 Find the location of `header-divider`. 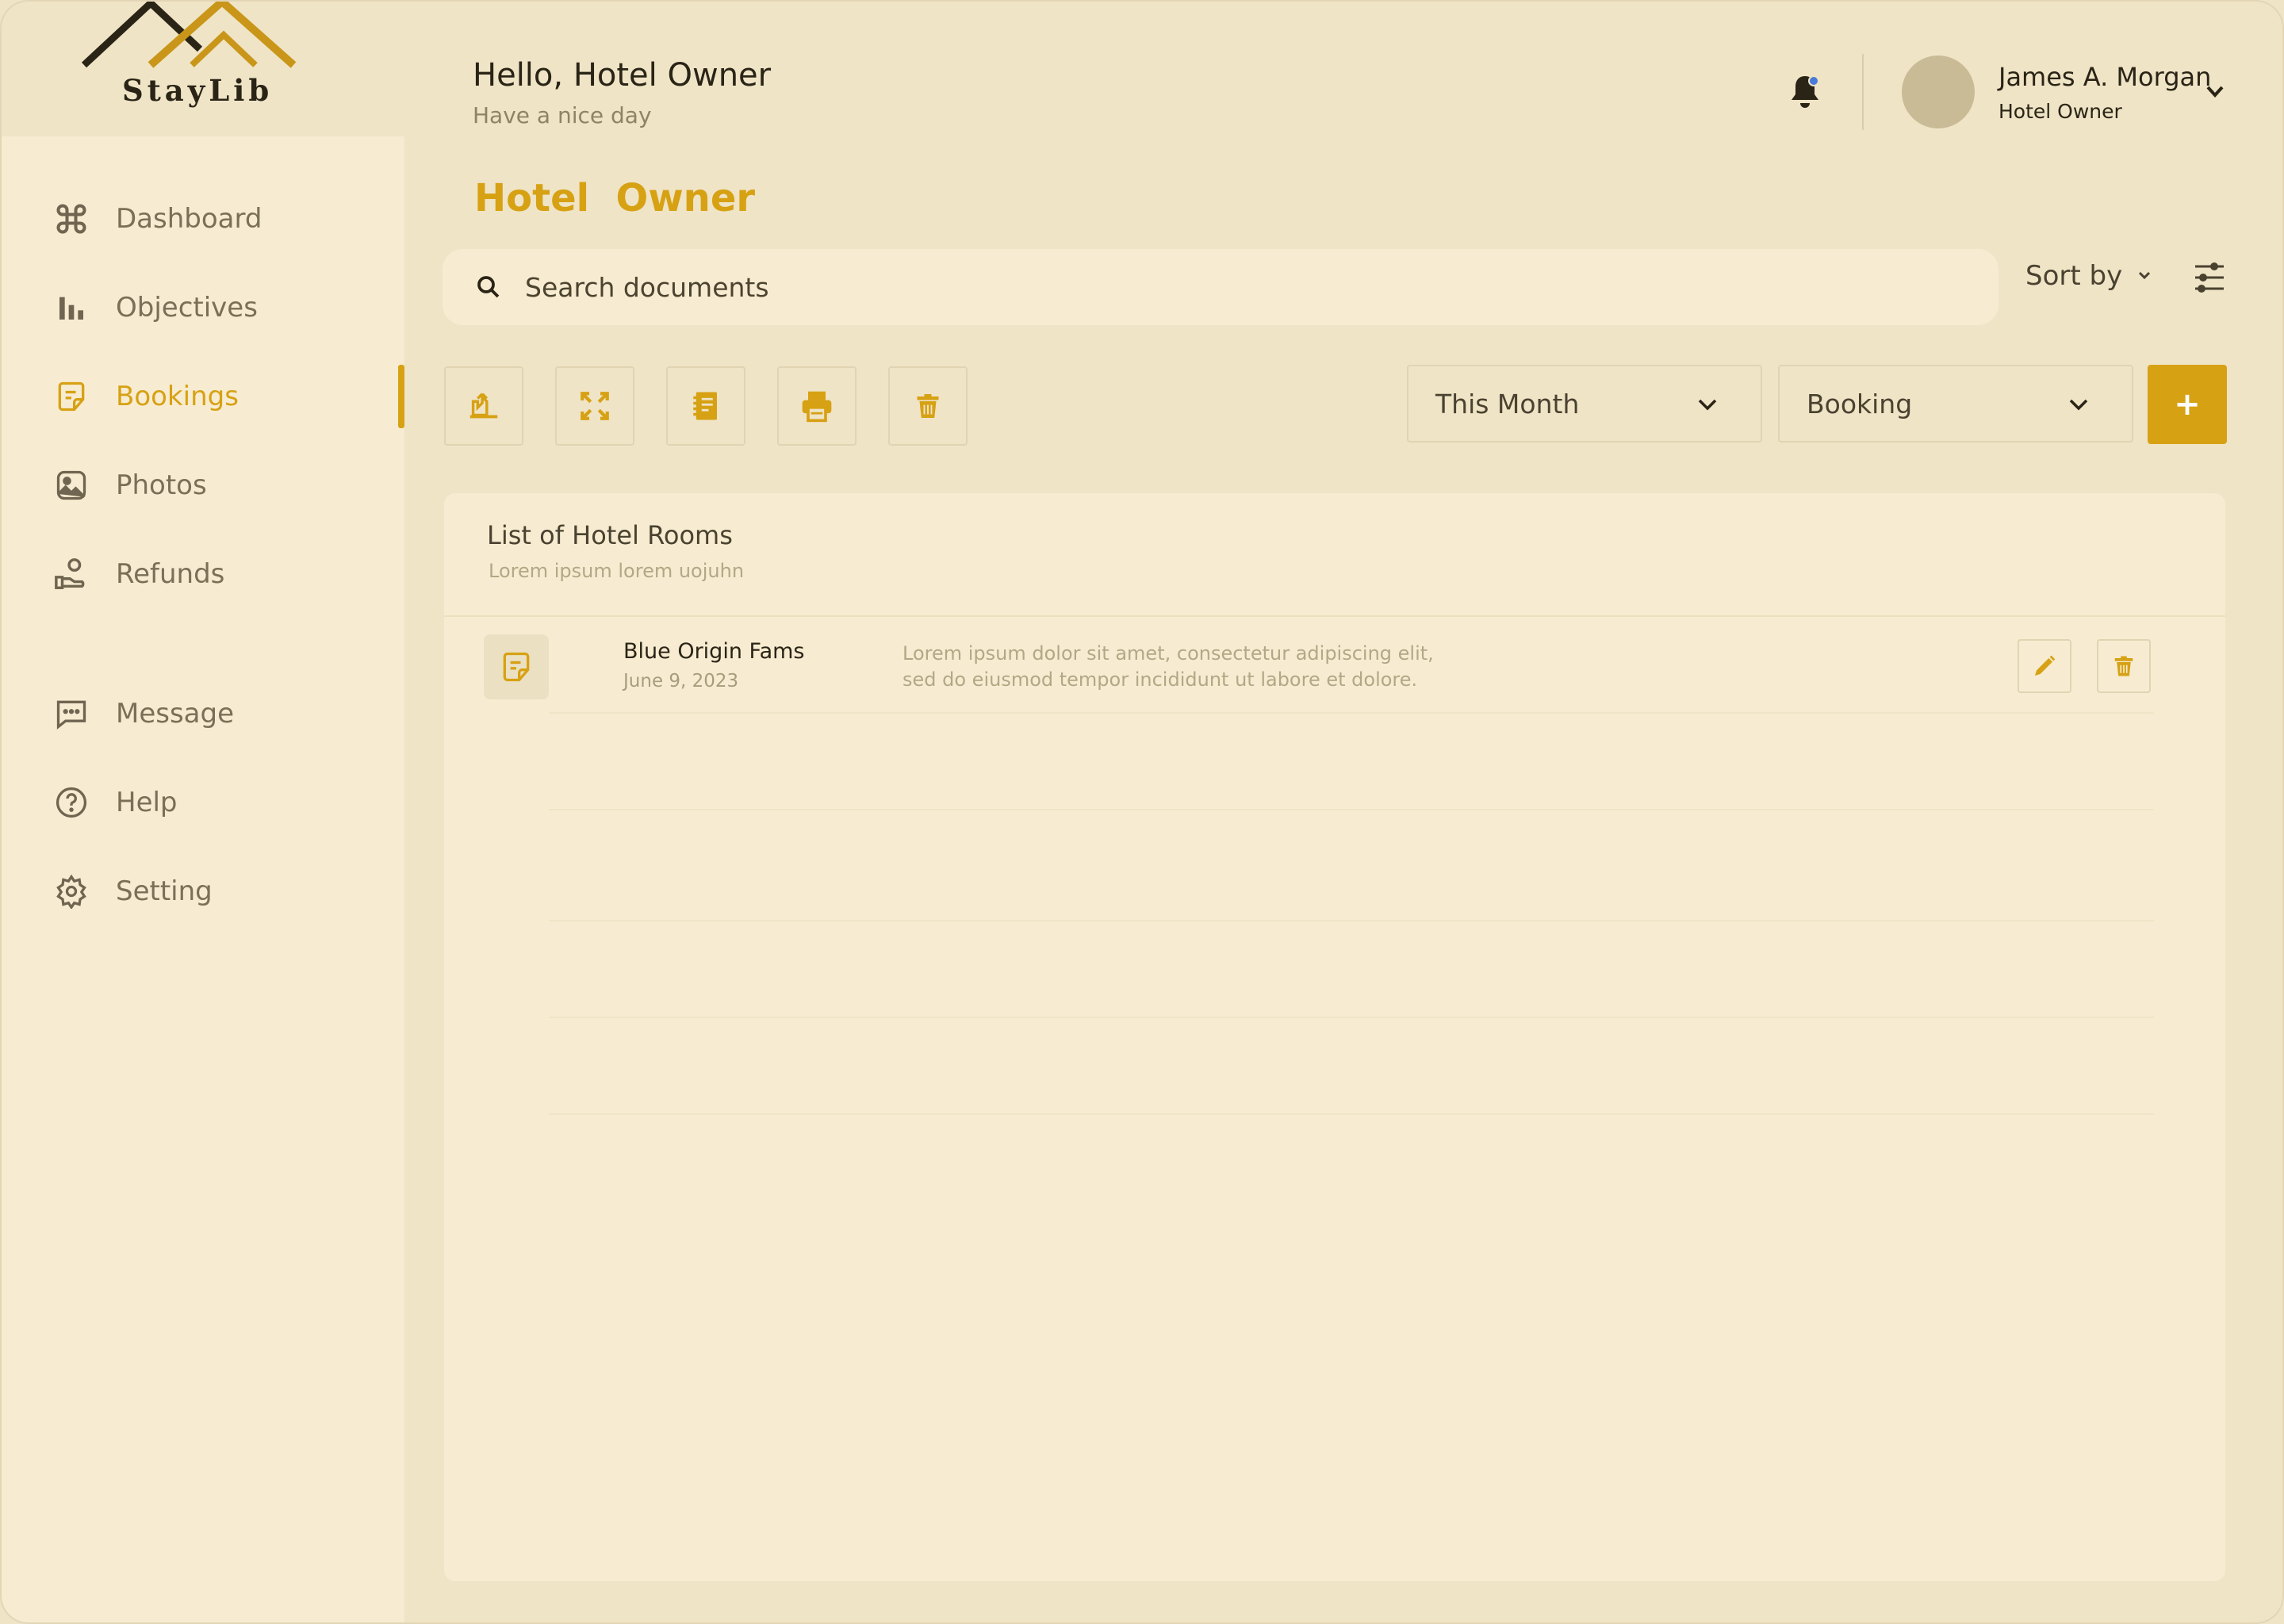

header-divider is located at coordinates (1863, 92).